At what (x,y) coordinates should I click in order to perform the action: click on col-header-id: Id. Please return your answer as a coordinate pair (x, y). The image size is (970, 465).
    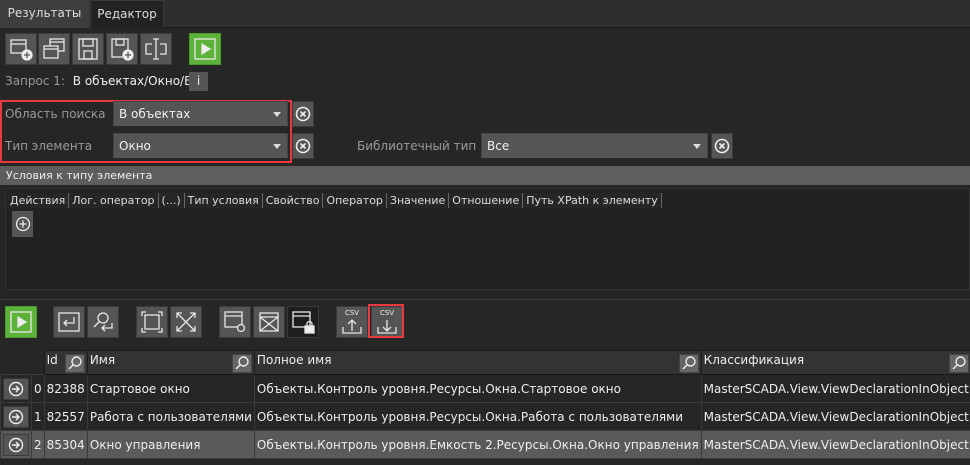
    Looking at the image, I should click on (65, 362).